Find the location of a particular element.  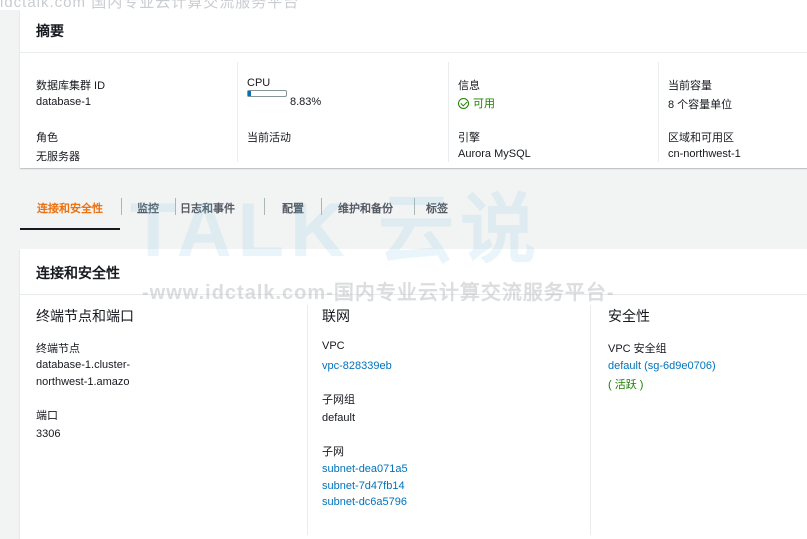

summary-column-identity: 数据库集群 ID database-1 角色 无服务器 is located at coordinates (136, 112).